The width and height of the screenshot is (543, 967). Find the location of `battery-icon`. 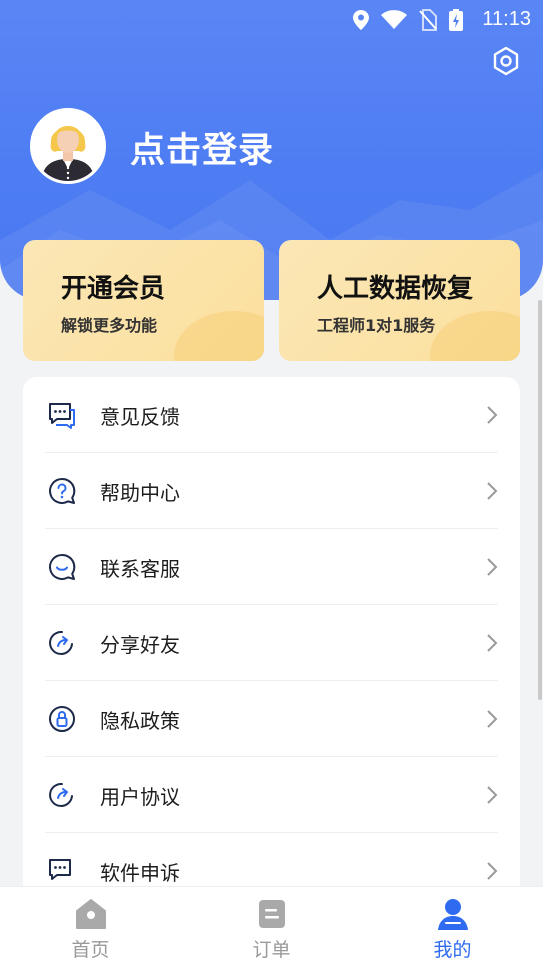

battery-icon is located at coordinates (456, 20).